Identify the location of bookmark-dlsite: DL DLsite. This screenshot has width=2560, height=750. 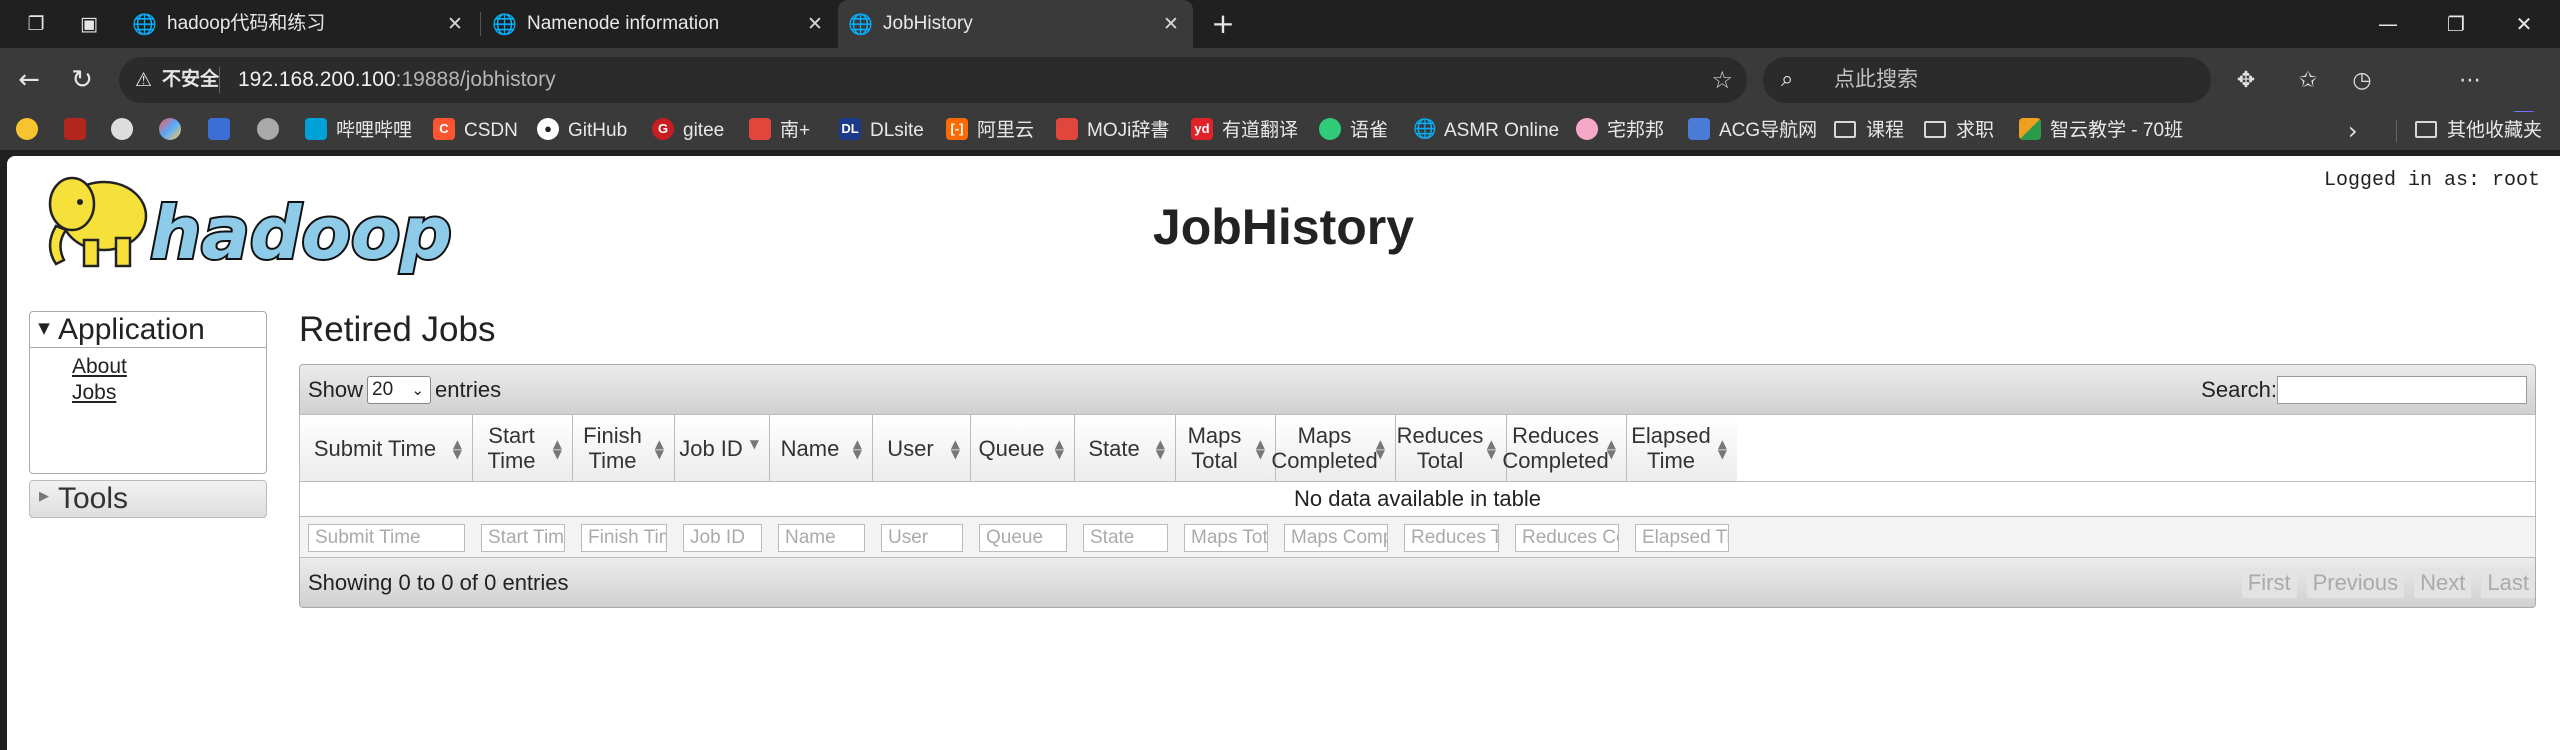
(881, 131).